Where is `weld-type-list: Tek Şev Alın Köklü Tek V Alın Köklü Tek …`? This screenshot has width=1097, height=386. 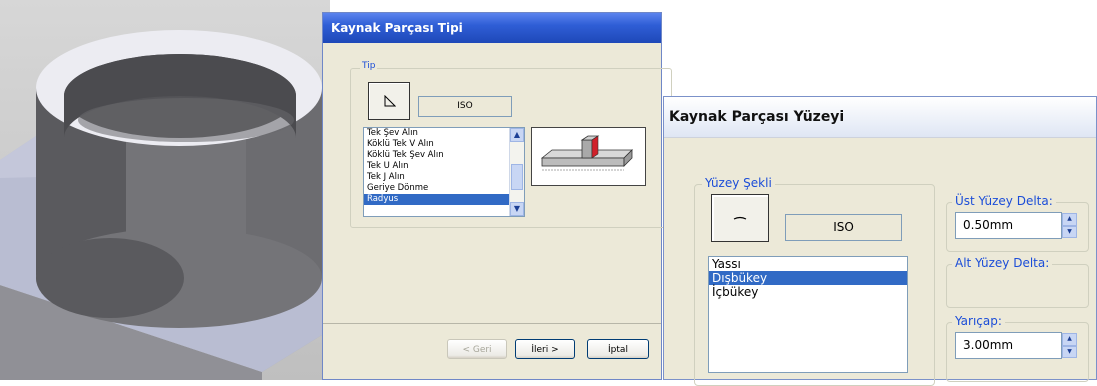 weld-type-list: Tek Şev Alın Köklü Tek V Alın Köklü Tek … is located at coordinates (444, 172).